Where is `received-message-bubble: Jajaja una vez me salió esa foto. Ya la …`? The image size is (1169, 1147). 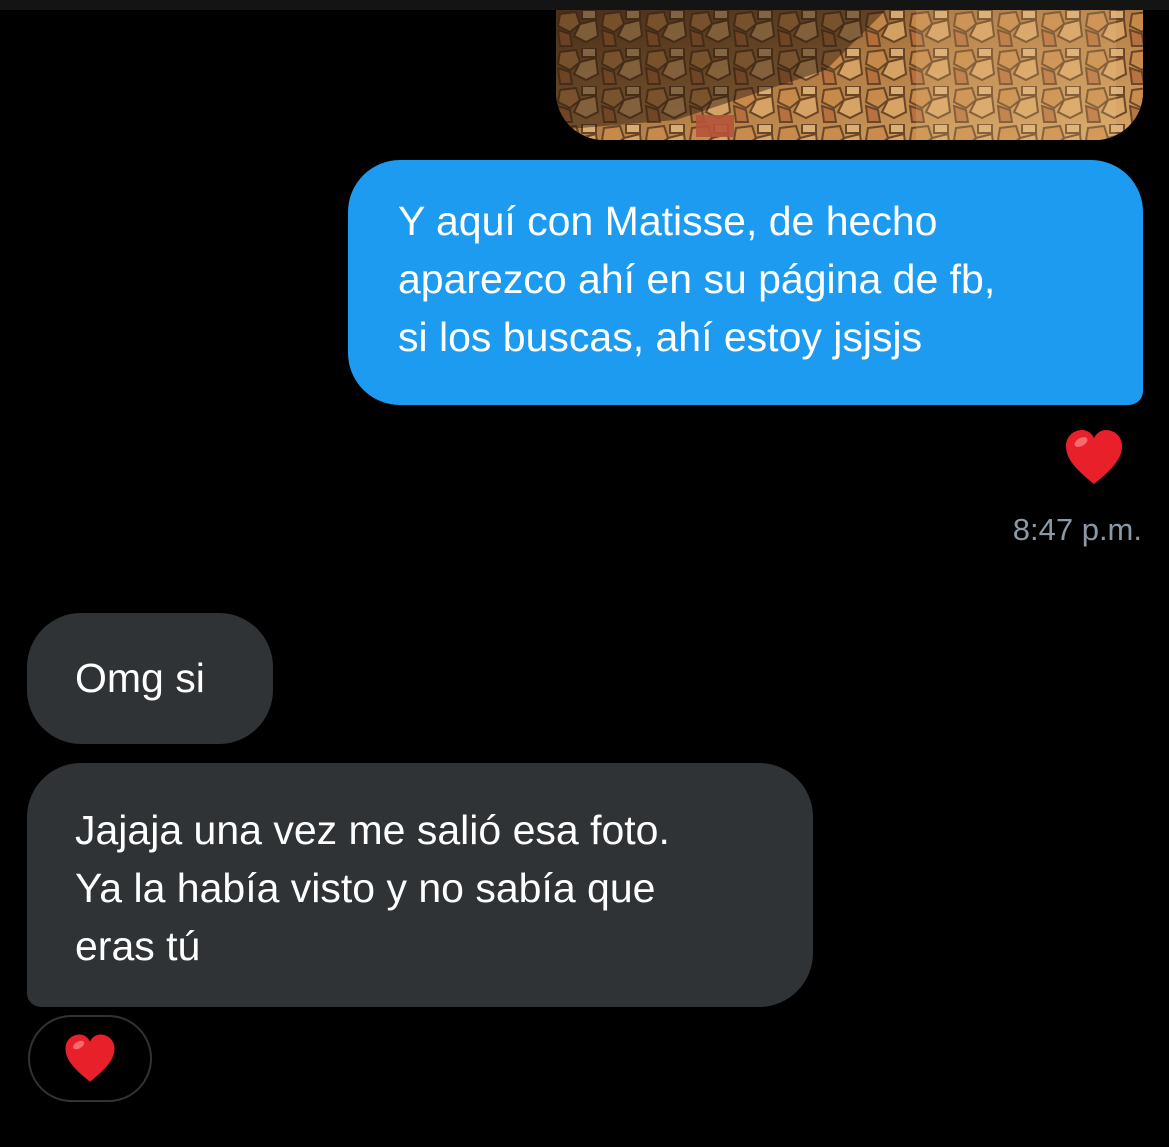 received-message-bubble: Jajaja una vez me salió esa foto. Ya la … is located at coordinates (420, 885).